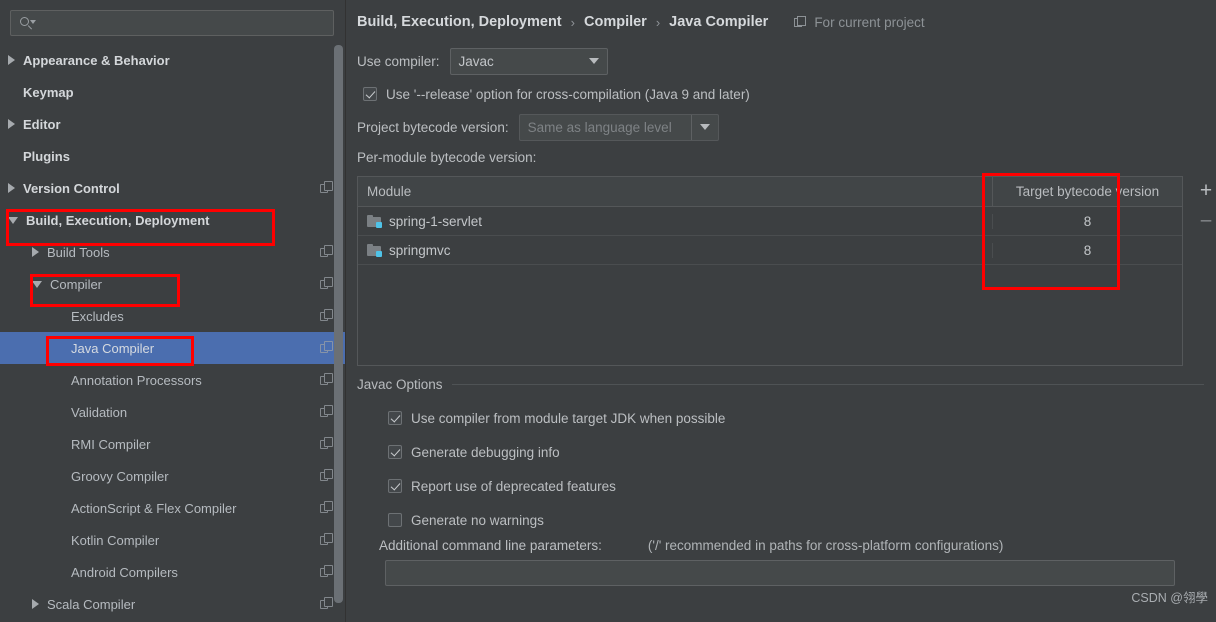 The width and height of the screenshot is (1216, 622). I want to click on table-cell-module: spring-1-servlet, so click(675, 221).